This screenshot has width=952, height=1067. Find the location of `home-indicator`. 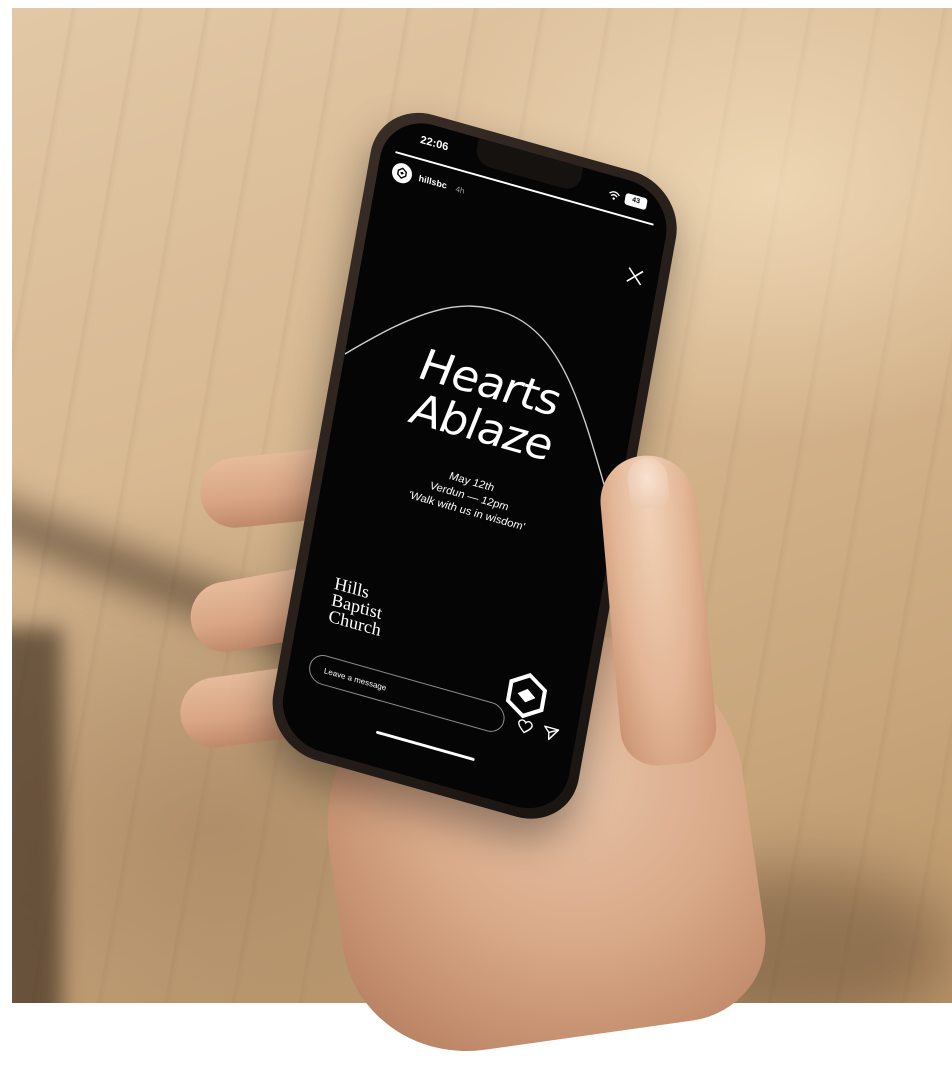

home-indicator is located at coordinates (425, 746).